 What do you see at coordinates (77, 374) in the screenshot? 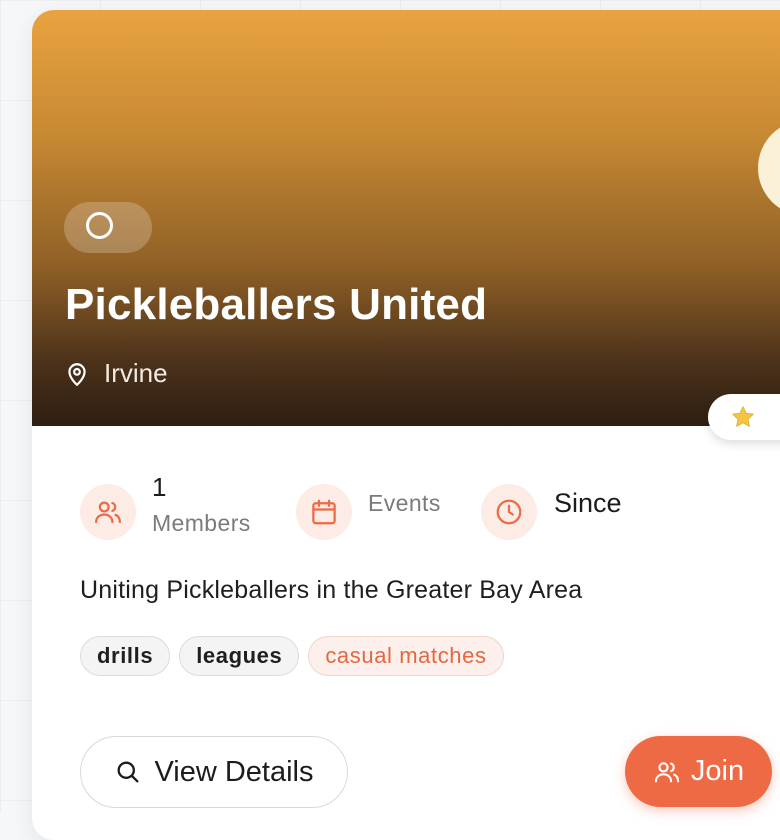
I see `map-pin-icon` at bounding box center [77, 374].